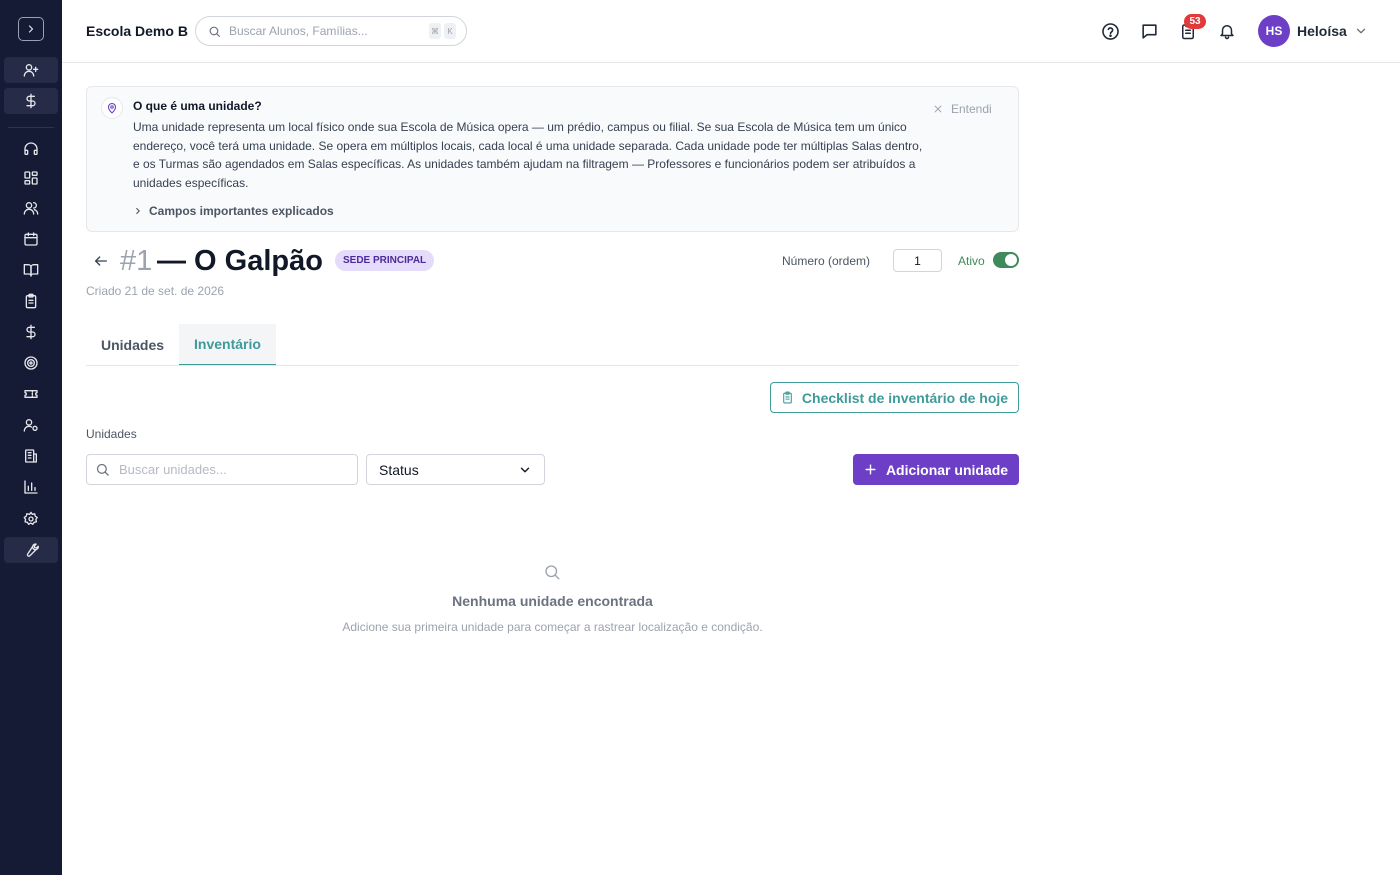 The image size is (1400, 875). I want to click on sidebar-item-lessons, so click(31, 270).